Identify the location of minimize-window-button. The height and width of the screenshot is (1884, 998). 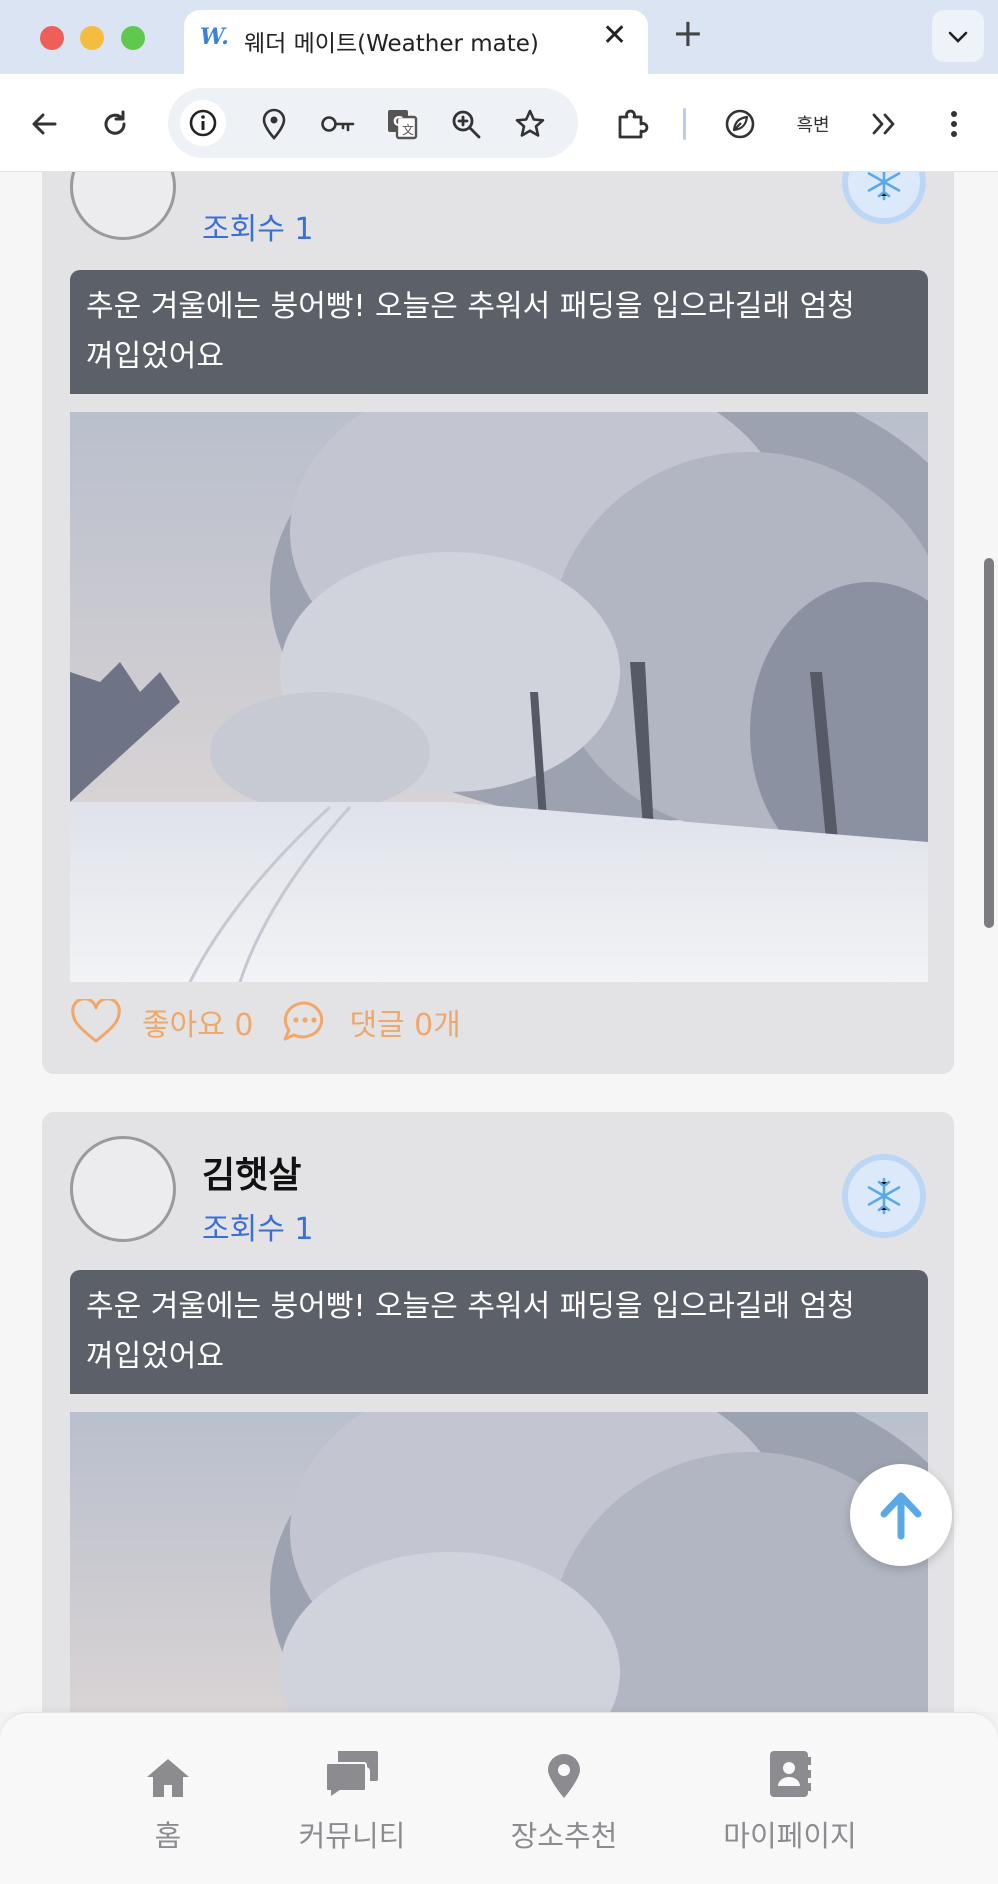
(92, 38).